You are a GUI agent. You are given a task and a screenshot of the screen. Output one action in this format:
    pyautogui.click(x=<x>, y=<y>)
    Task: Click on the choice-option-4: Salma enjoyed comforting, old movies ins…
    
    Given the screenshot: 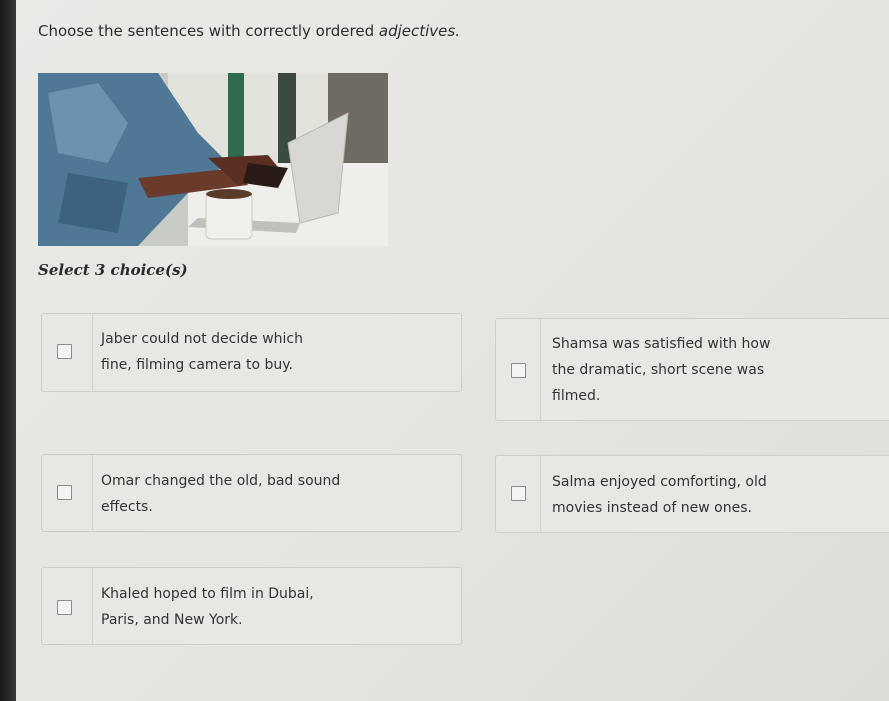 What is the action you would take?
    pyautogui.click(x=692, y=494)
    